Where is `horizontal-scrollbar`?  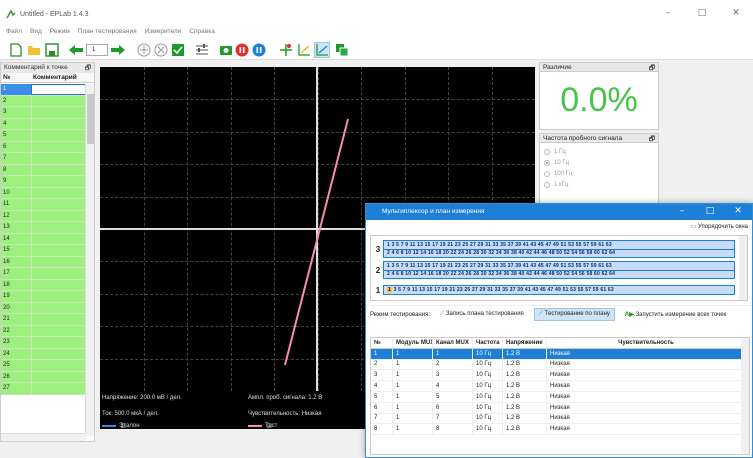 horizontal-scrollbar is located at coordinates (43, 437).